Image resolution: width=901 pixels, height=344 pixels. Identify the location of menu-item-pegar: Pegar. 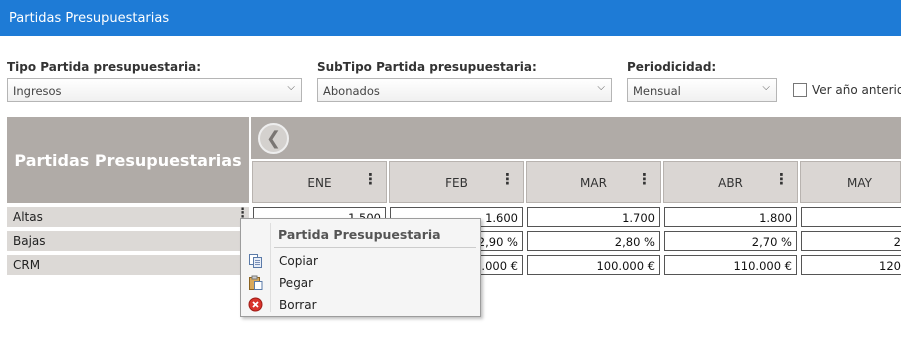
(360, 283).